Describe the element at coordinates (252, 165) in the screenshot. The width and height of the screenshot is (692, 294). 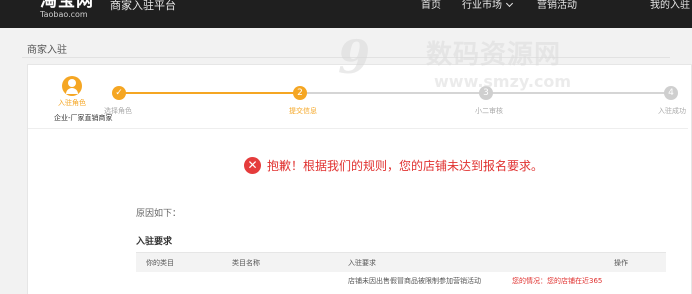
I see `x-icon: ✕` at that location.